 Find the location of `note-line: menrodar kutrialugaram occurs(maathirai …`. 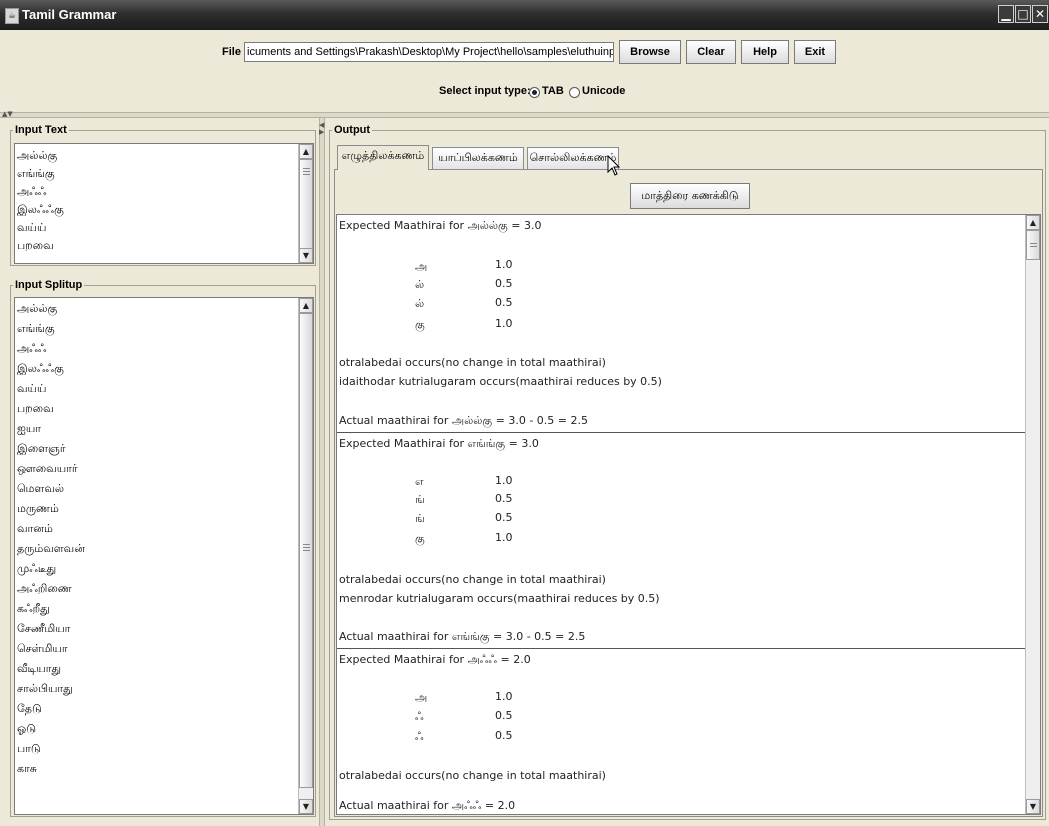

note-line: menrodar kutrialugaram occurs(maathirai … is located at coordinates (499, 598).